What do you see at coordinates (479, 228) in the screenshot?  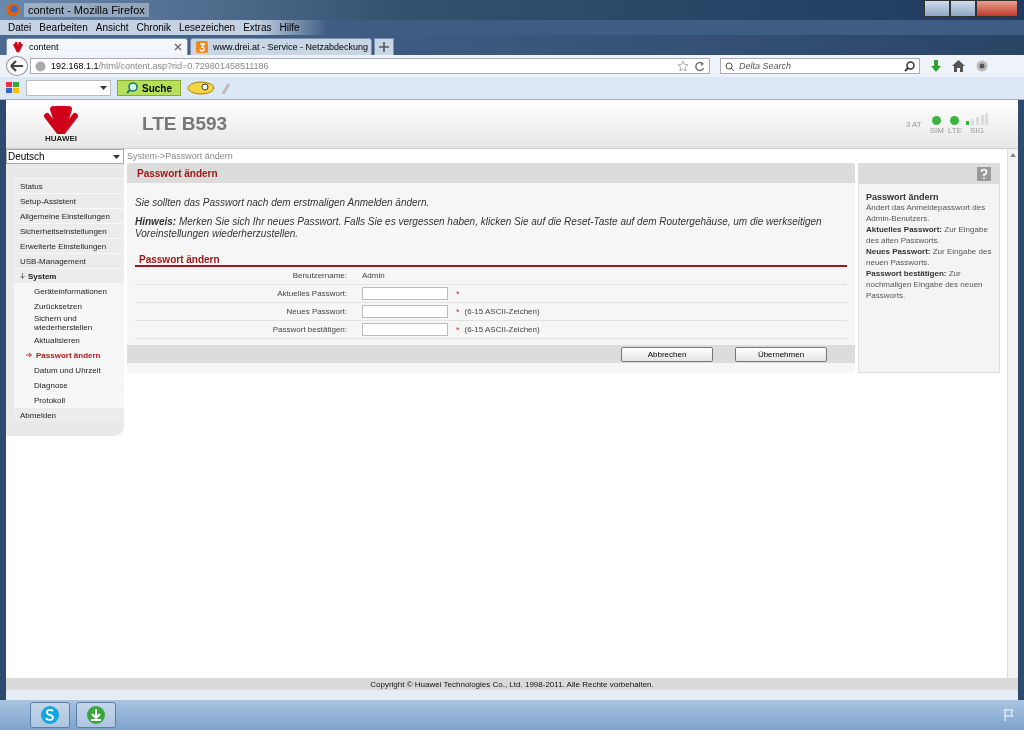 I see `hint-text: Hinweis: Merken Sie sich Ihr neues Passwort. Falls Sie es vergessen haben, klicken Sie auf die Reset-Taste auf dem Routergehäuse, um die werkseitigen Voreinstellungen wiederherzustellen.` at bounding box center [479, 228].